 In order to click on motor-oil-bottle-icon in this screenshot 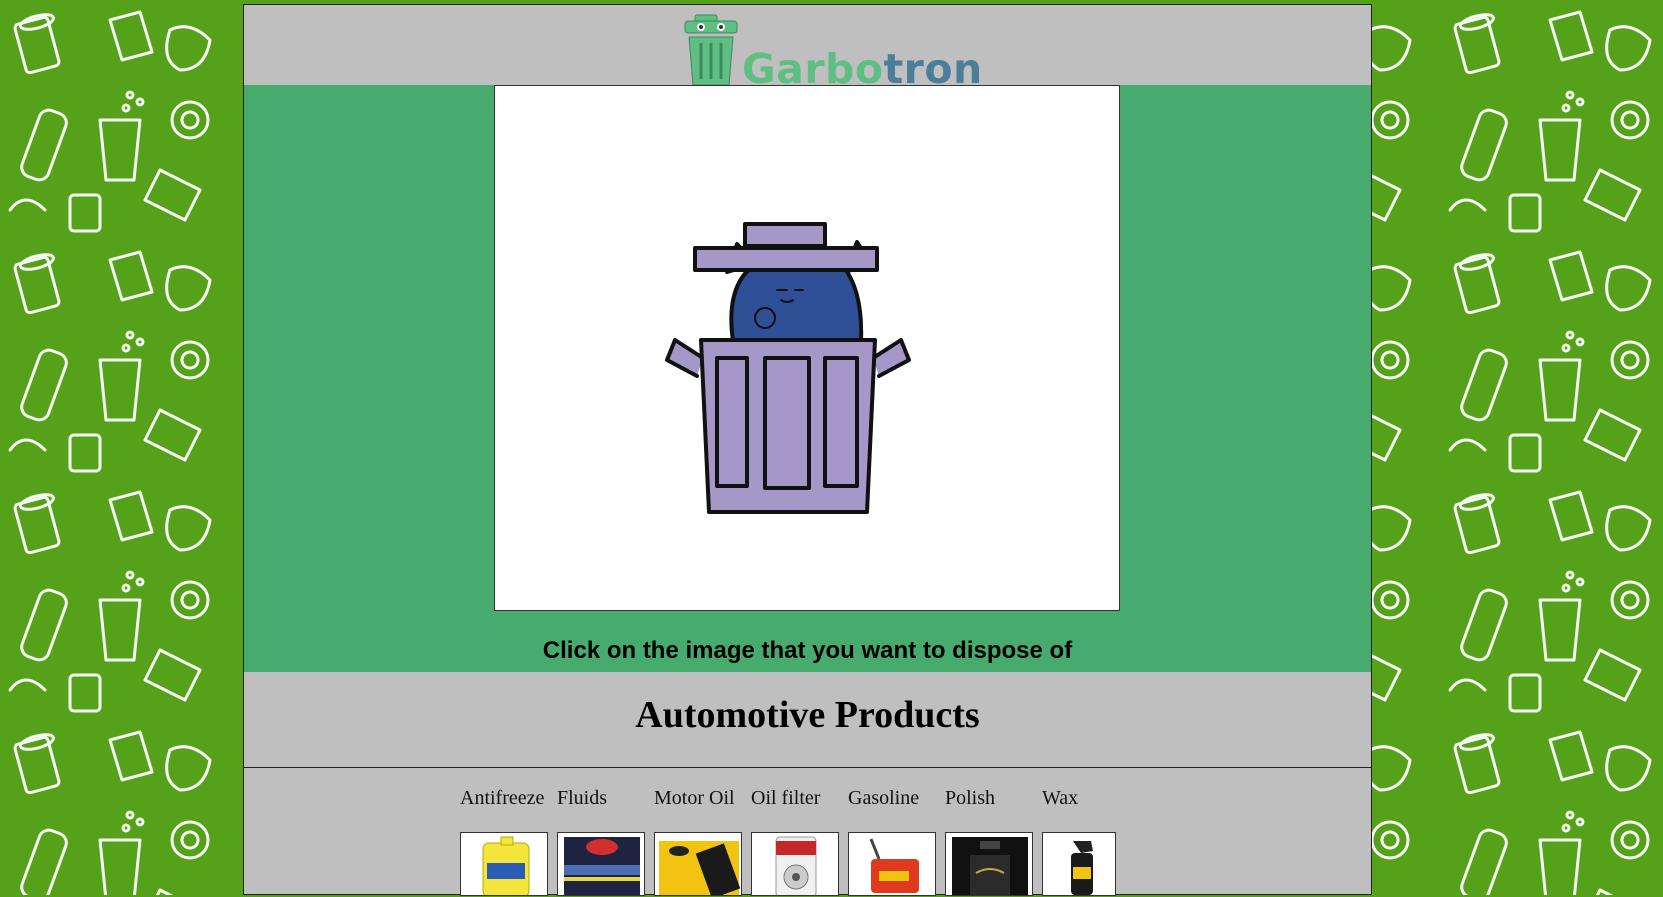, I will do `click(698, 864)`.